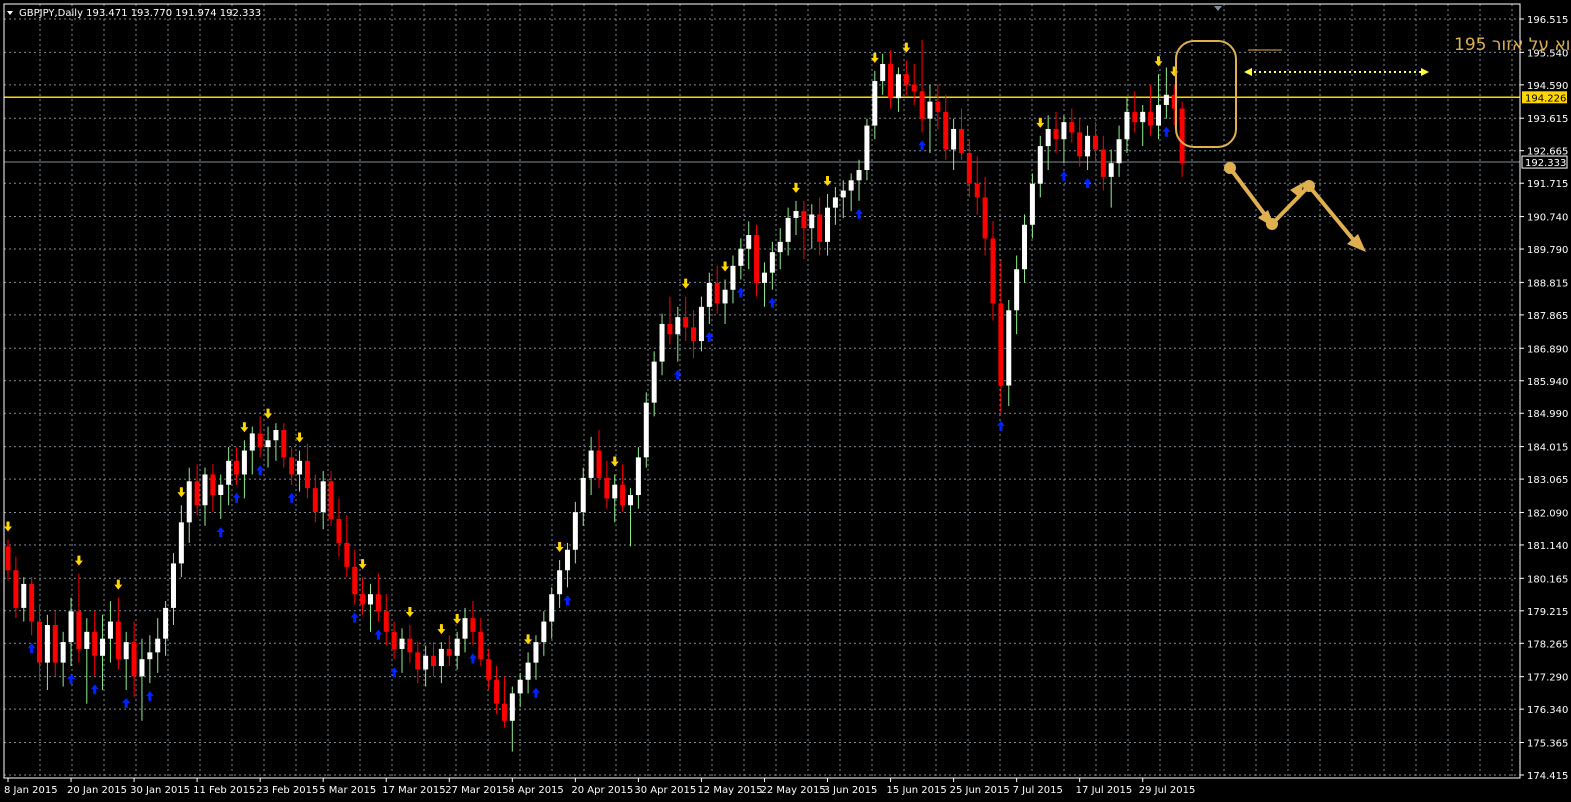 This screenshot has height=802, width=1571. Describe the element at coordinates (476, 790) in the screenshot. I see `x-tick-label: 27 Mar 2015` at that location.